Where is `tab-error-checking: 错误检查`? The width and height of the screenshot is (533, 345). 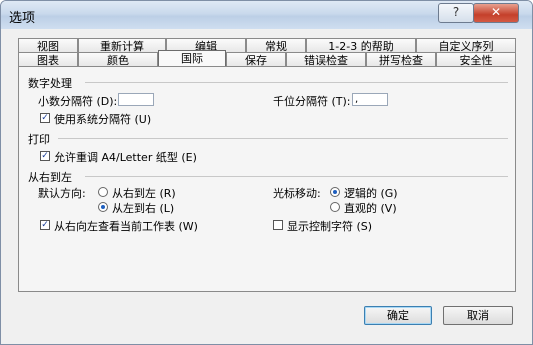 tab-error-checking: 错误检查 is located at coordinates (326, 59).